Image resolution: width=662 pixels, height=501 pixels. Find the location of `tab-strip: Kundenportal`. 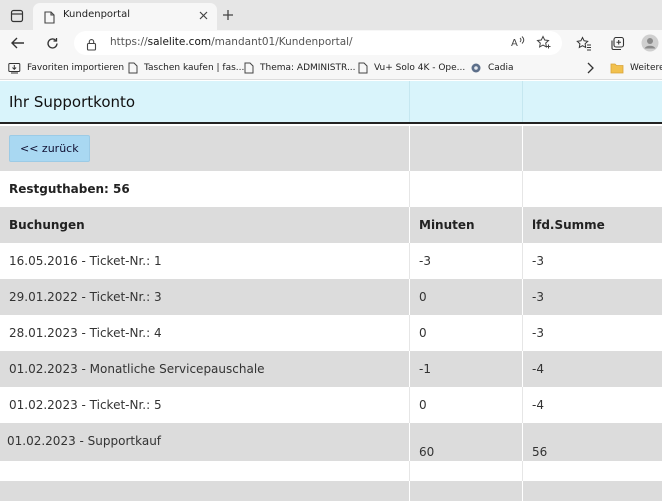

tab-strip: Kundenportal is located at coordinates (331, 15).